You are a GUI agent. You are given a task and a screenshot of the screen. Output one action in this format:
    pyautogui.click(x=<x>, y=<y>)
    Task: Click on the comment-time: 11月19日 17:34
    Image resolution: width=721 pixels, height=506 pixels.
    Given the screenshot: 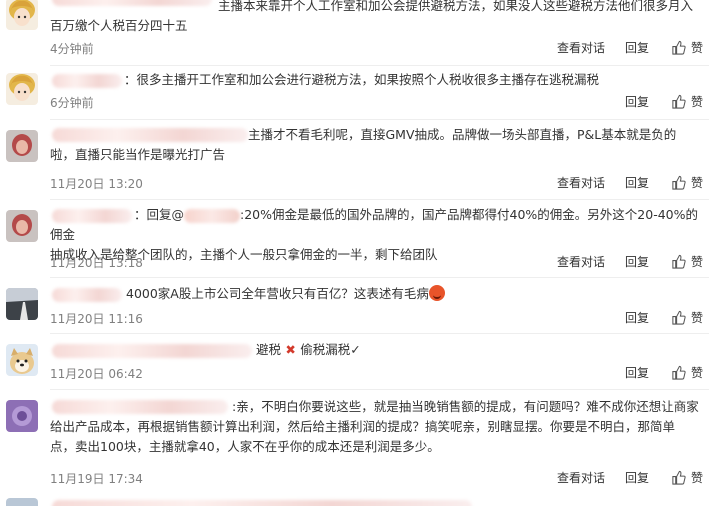 What is the action you would take?
    pyautogui.click(x=96, y=479)
    